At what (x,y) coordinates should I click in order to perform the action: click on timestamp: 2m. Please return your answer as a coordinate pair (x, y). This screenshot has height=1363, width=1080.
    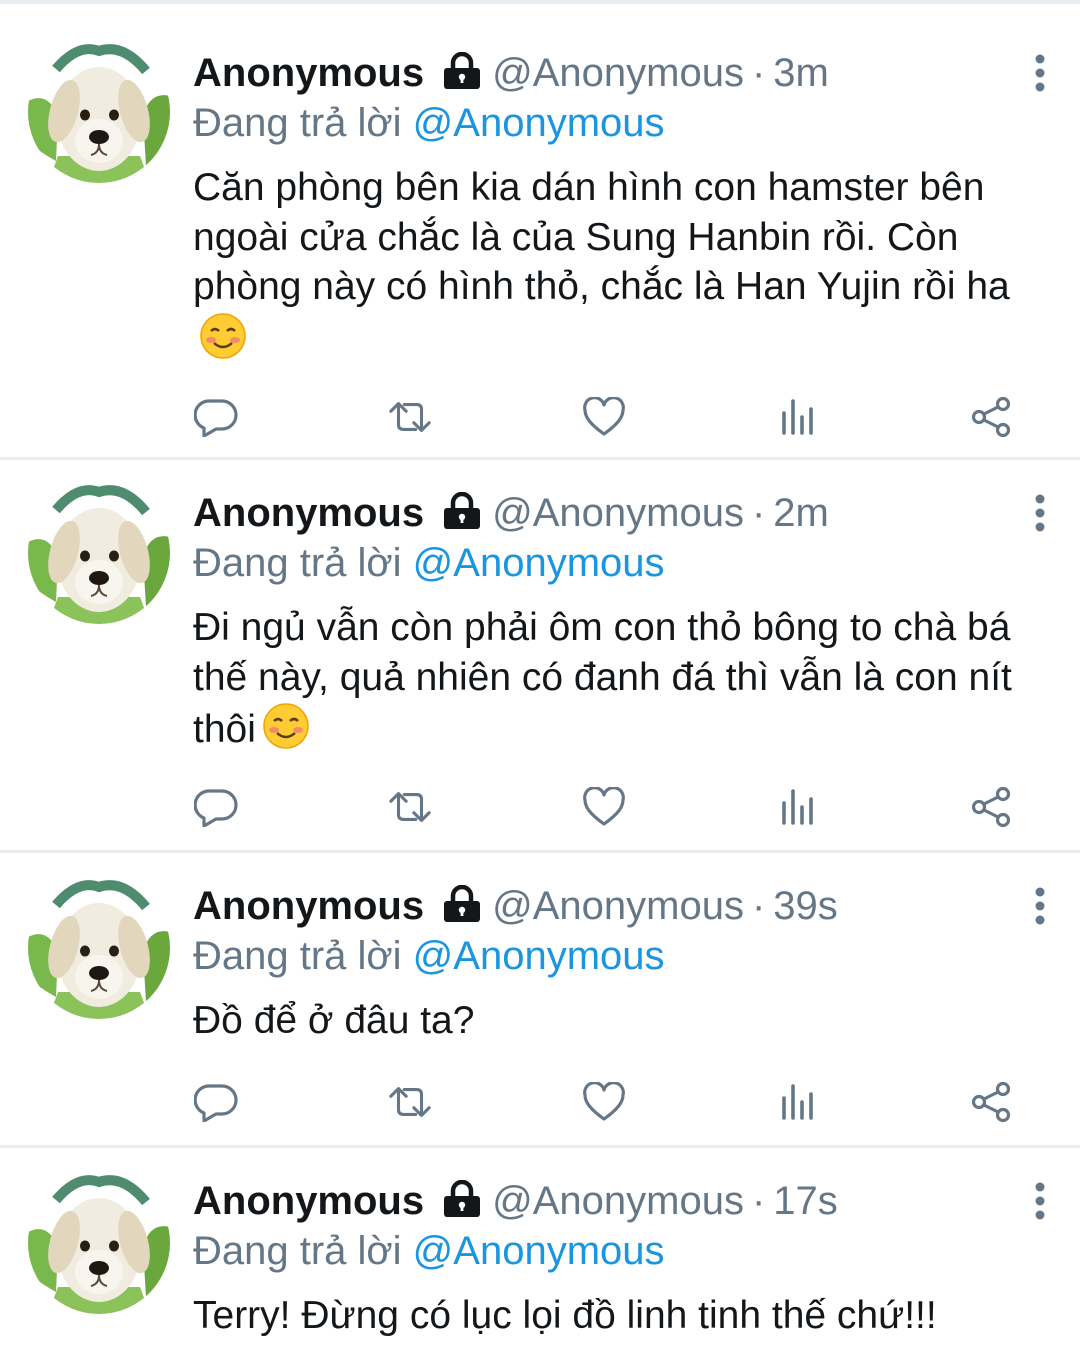
    Looking at the image, I should click on (801, 513).